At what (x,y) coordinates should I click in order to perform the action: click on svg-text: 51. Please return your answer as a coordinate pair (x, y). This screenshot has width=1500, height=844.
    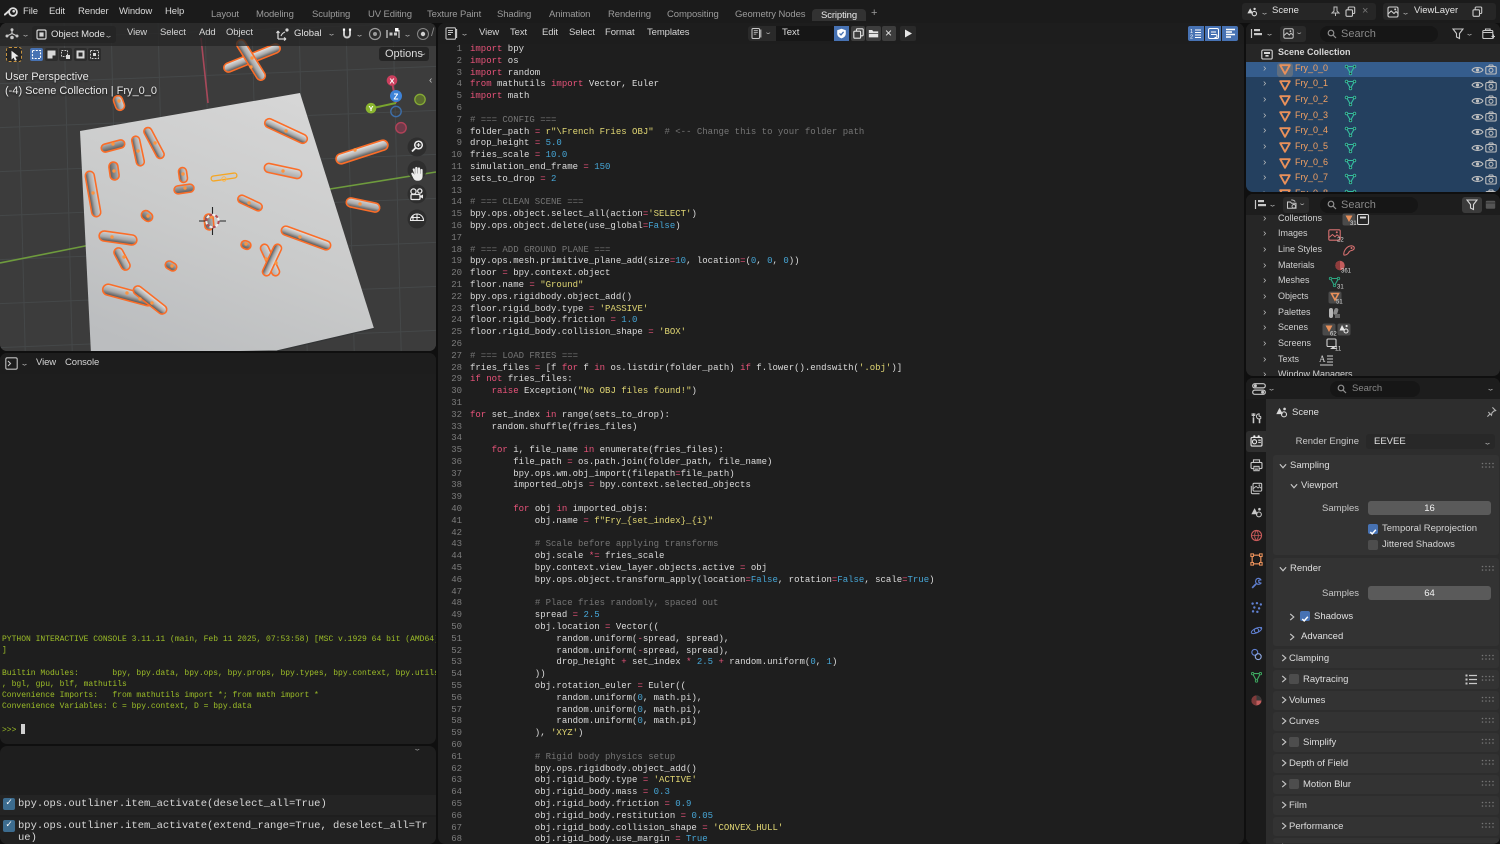
    Looking at the image, I should click on (1339, 302).